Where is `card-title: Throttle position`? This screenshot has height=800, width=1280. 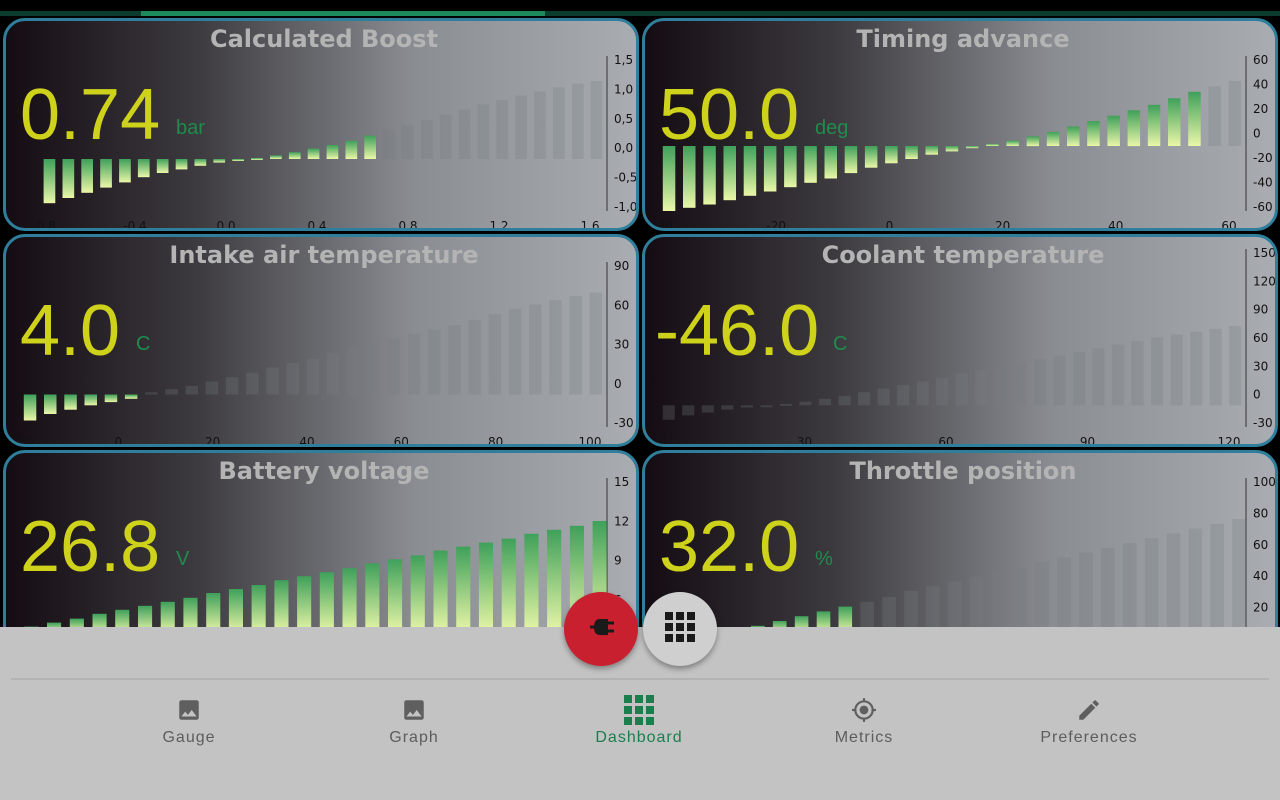
card-title: Throttle position is located at coordinates (963, 471).